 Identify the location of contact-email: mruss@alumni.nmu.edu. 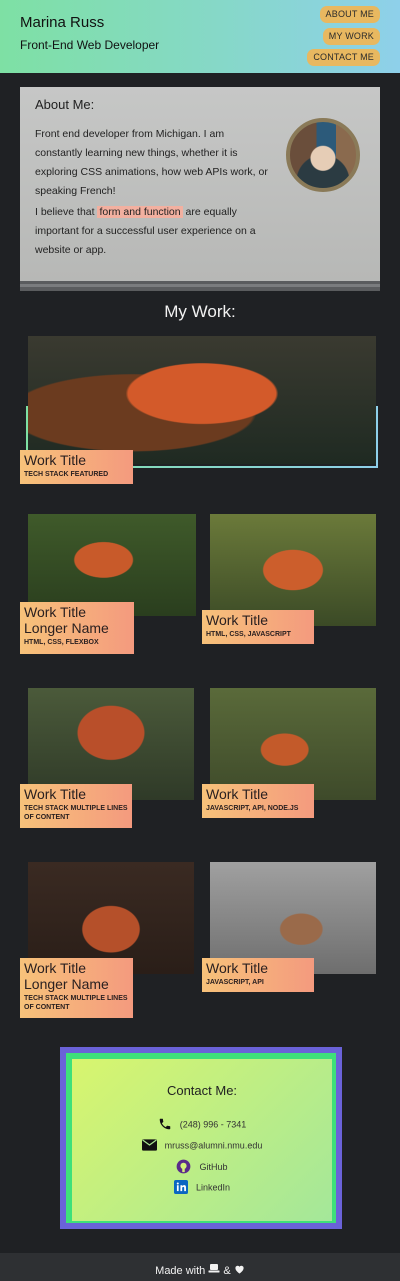
(202, 1146).